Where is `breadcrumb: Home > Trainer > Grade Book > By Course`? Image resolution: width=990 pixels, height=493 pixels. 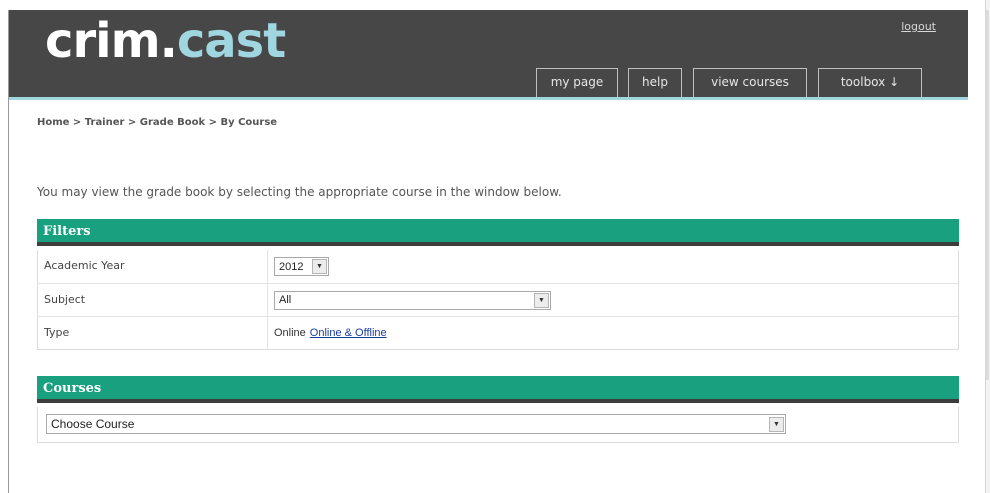
breadcrumb: Home > Trainer > Grade Book > By Course is located at coordinates (157, 122).